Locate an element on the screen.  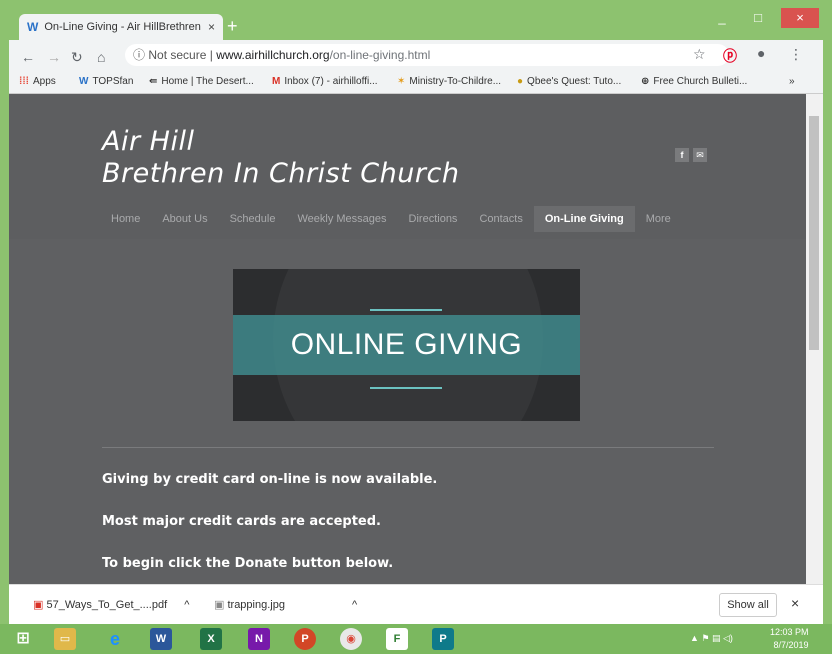
system-clock: 12:03 PM 8/7/2019 is located at coordinates (789, 639).